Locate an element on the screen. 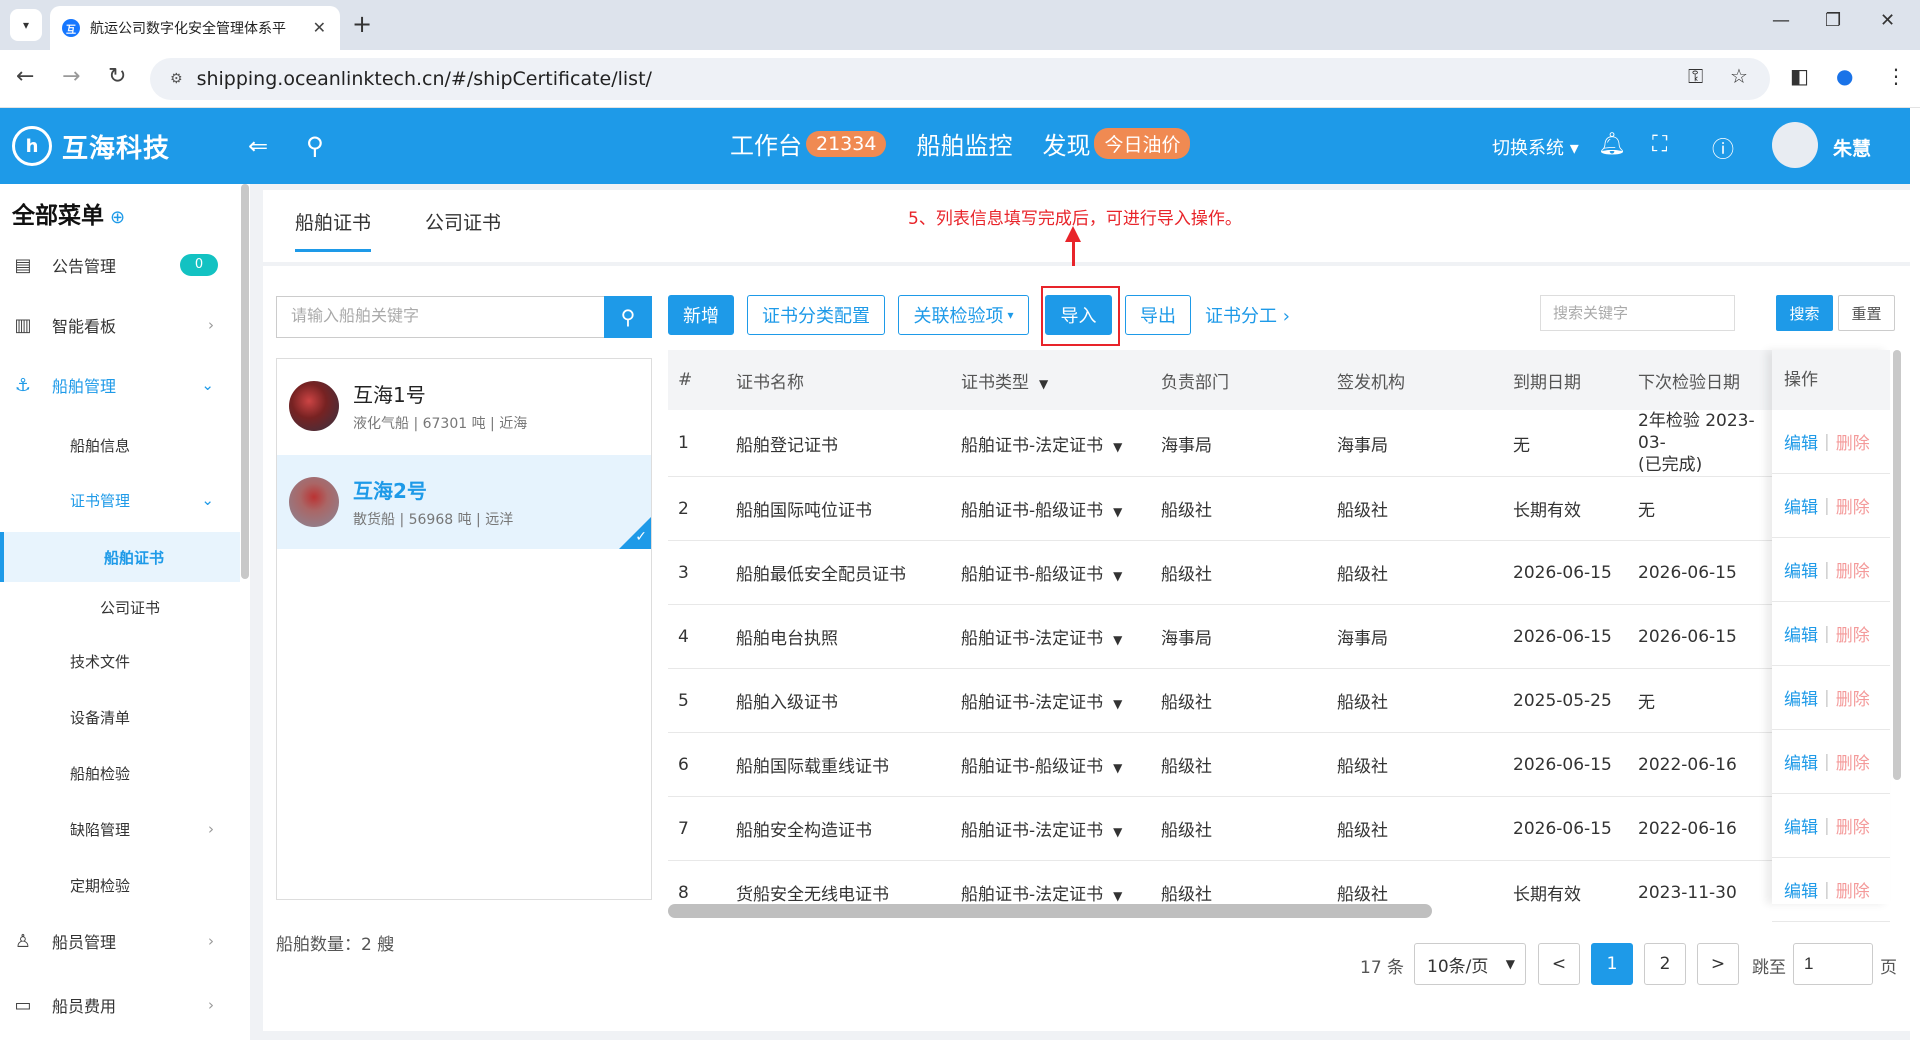 This screenshot has height=1040, width=1920. minimize-icon: — is located at coordinates (1781, 20).